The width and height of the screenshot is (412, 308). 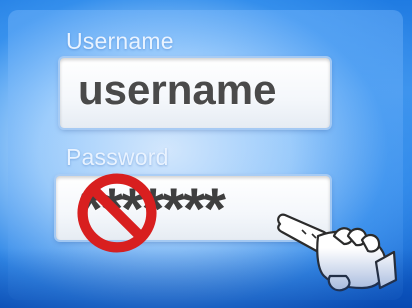 I want to click on username-field: username, so click(x=195, y=93).